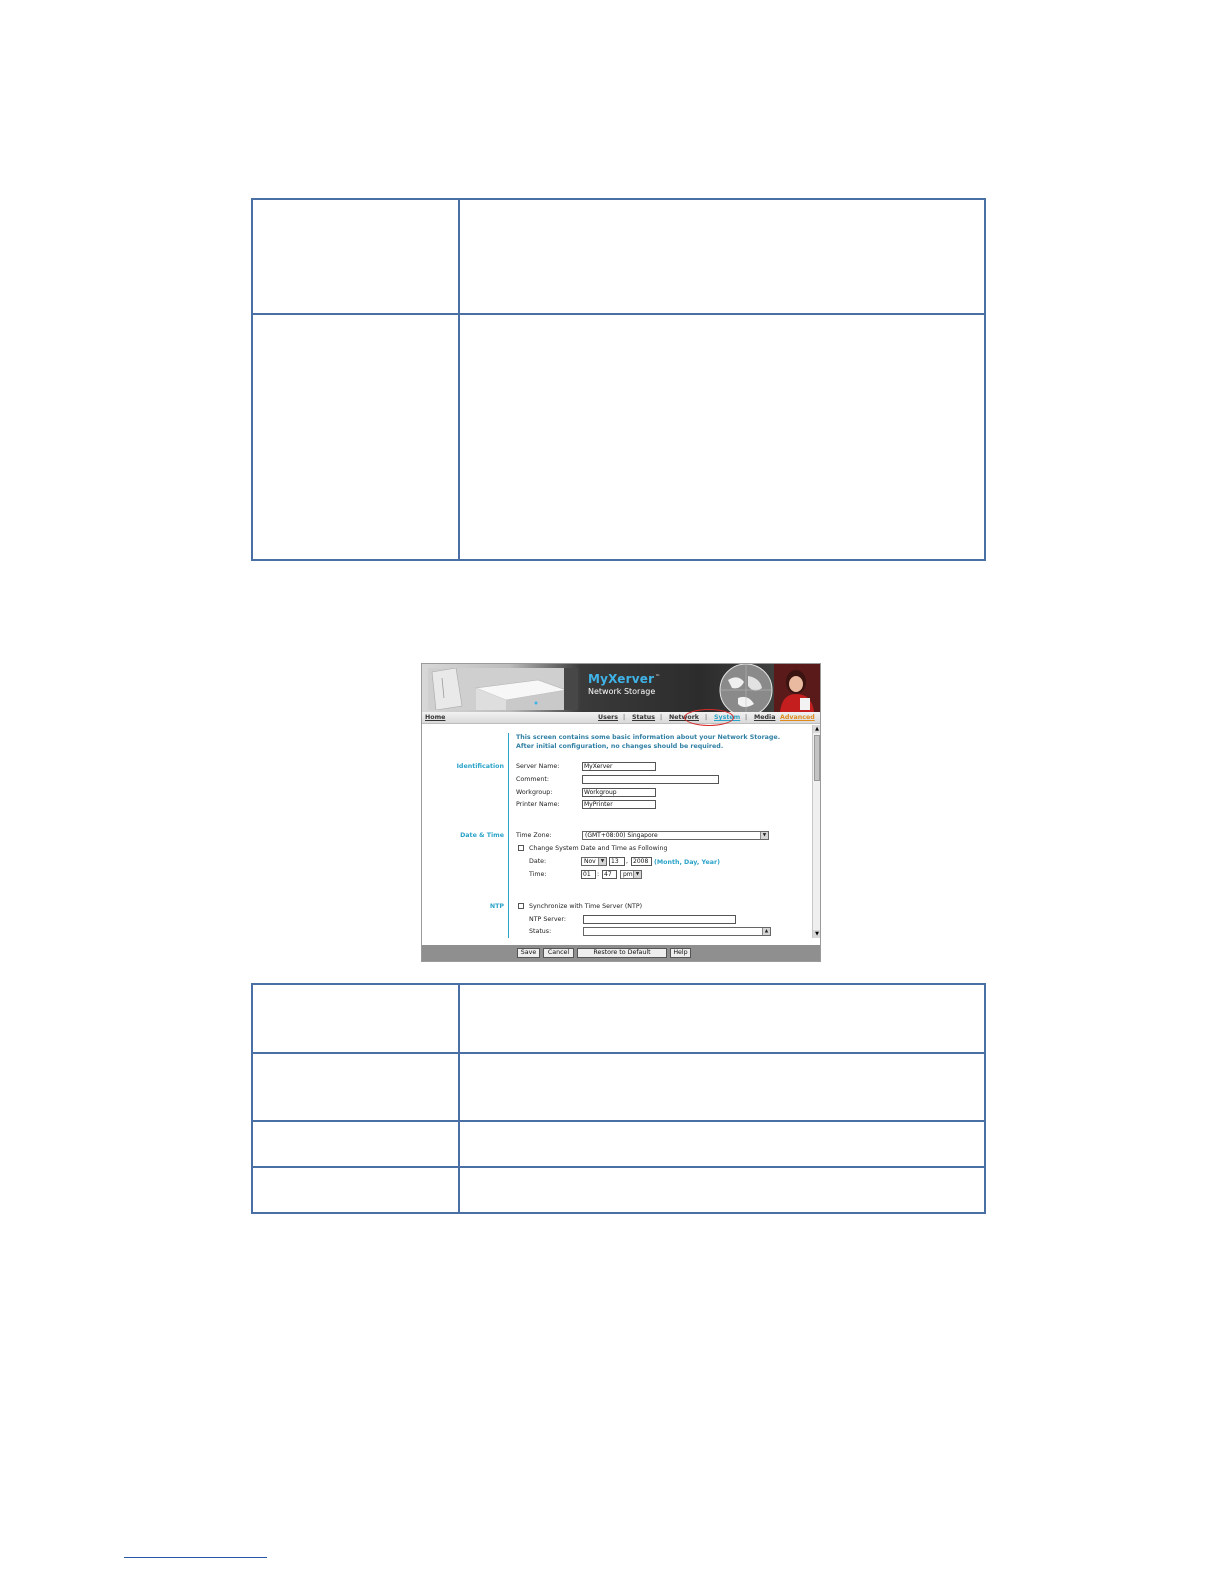  I want to click on nav-status-link: Status, so click(643, 717).